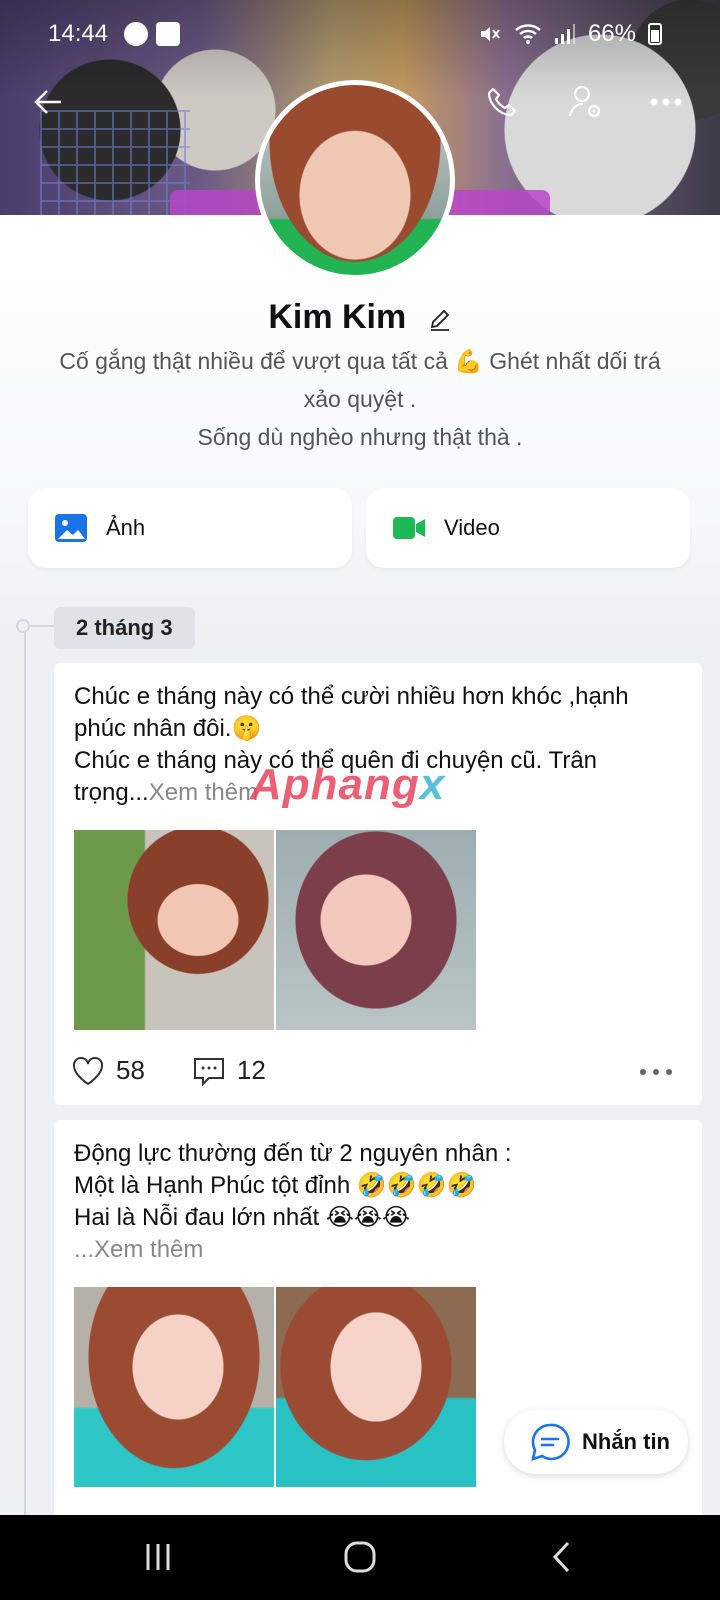 This screenshot has height=1600, width=720. I want to click on watermark: Aphangx, so click(347, 785).